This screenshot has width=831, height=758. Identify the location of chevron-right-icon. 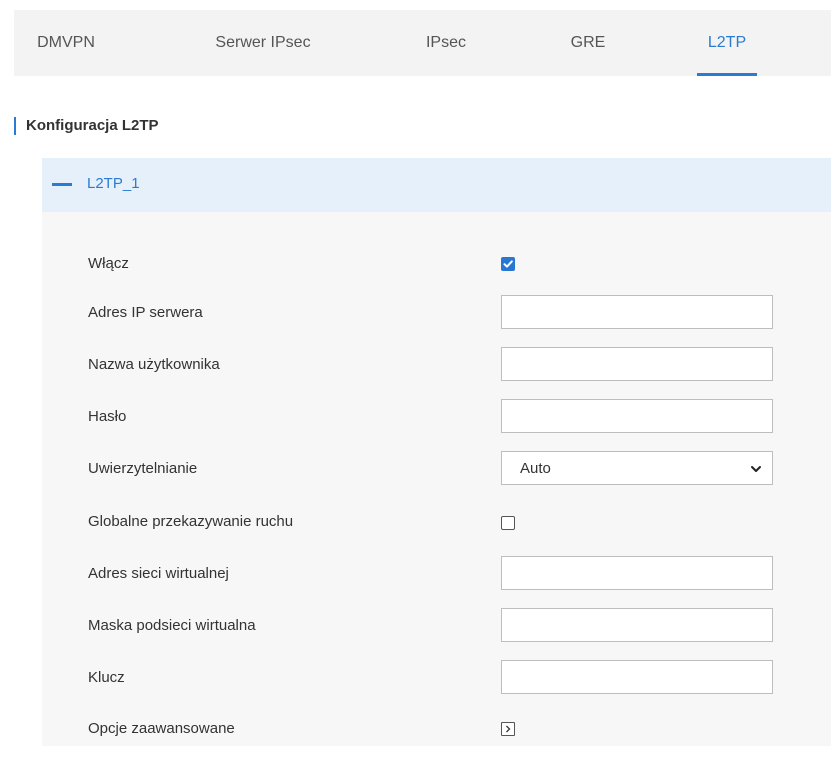
(508, 729).